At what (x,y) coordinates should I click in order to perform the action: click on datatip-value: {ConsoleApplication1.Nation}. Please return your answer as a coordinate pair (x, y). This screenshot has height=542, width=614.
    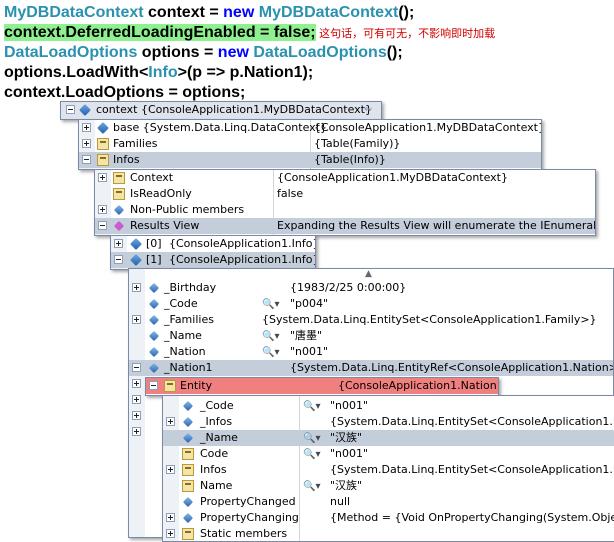
    Looking at the image, I should click on (418, 385).